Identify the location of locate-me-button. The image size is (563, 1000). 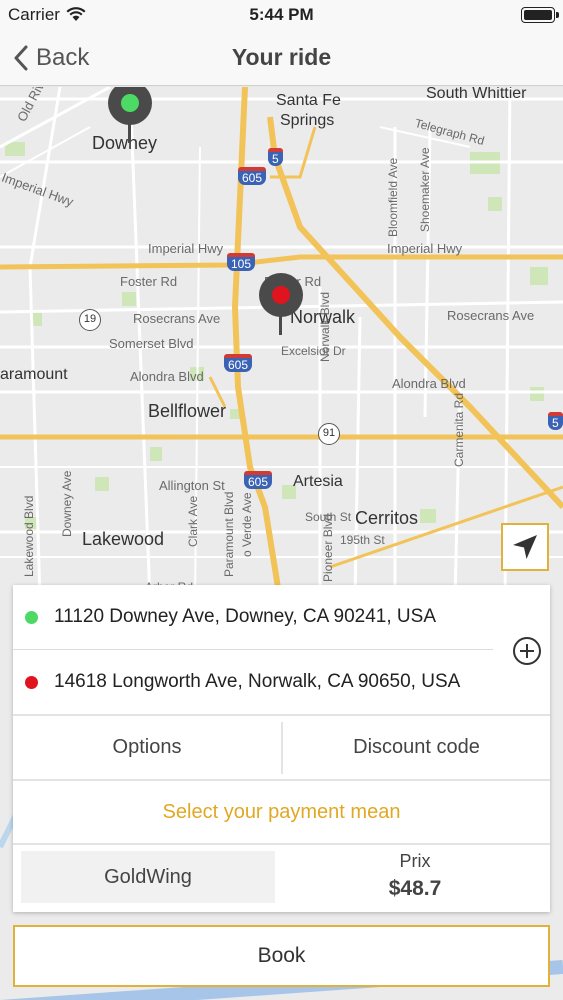
(525, 547).